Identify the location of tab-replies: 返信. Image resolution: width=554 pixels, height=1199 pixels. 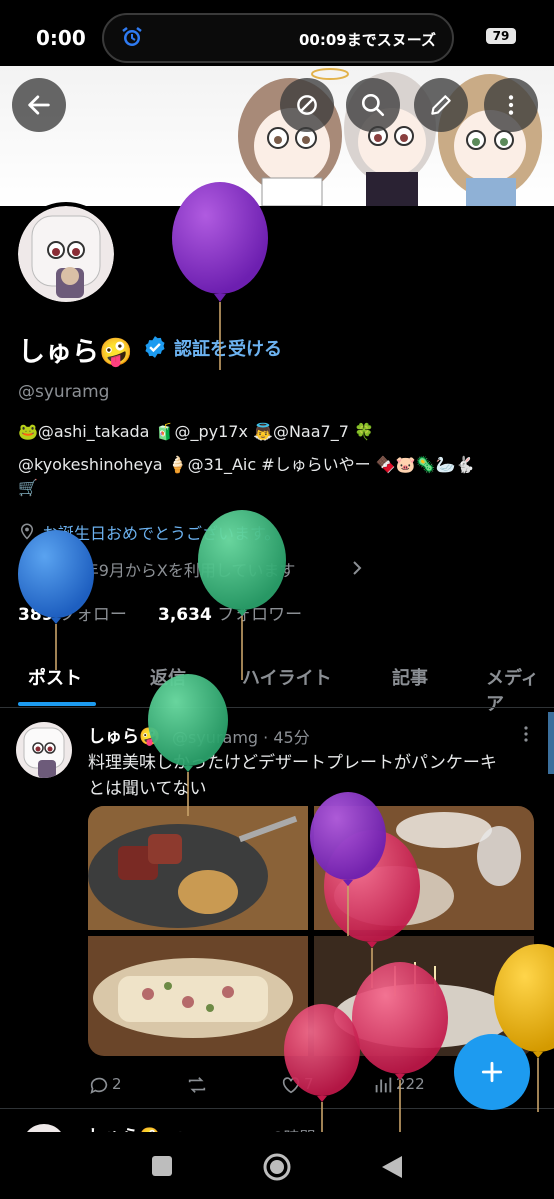
(168, 677).